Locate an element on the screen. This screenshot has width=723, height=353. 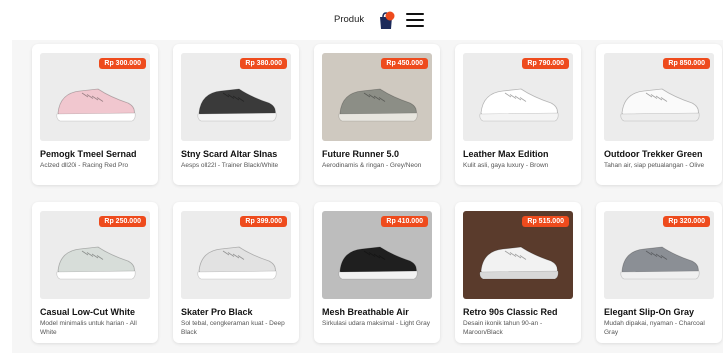
product-name: Pemogk Tmeel Sernad is located at coordinates (99, 154).